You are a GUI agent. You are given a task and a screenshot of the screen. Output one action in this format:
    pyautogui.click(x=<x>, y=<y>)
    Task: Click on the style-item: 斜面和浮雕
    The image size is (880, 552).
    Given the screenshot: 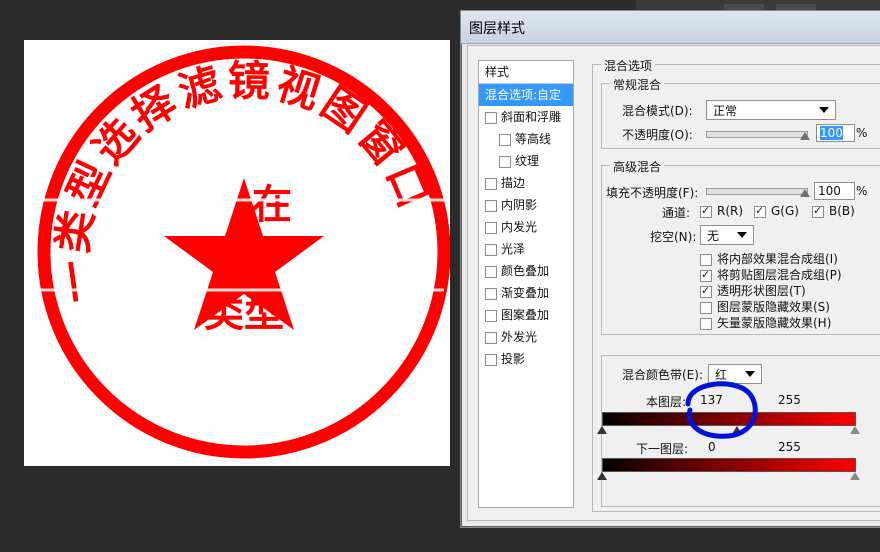 What is the action you would take?
    pyautogui.click(x=526, y=117)
    